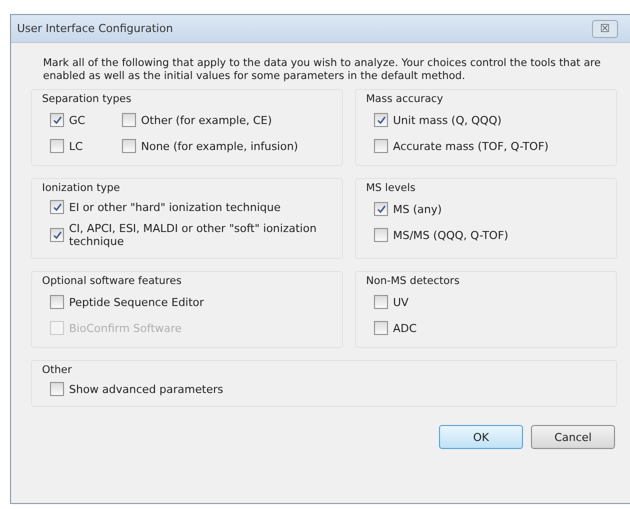 The height and width of the screenshot is (509, 630). I want to click on checkbox: LC, so click(86, 146).